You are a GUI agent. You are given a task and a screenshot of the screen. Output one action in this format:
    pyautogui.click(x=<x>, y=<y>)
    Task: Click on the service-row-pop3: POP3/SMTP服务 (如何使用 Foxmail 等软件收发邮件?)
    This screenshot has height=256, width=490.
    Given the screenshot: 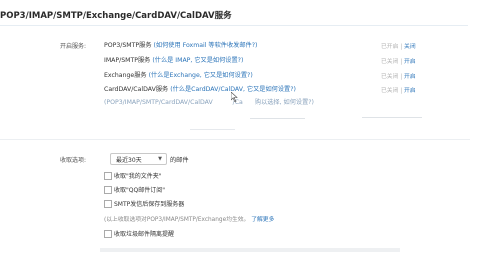 What is the action you would take?
    pyautogui.click(x=180, y=44)
    